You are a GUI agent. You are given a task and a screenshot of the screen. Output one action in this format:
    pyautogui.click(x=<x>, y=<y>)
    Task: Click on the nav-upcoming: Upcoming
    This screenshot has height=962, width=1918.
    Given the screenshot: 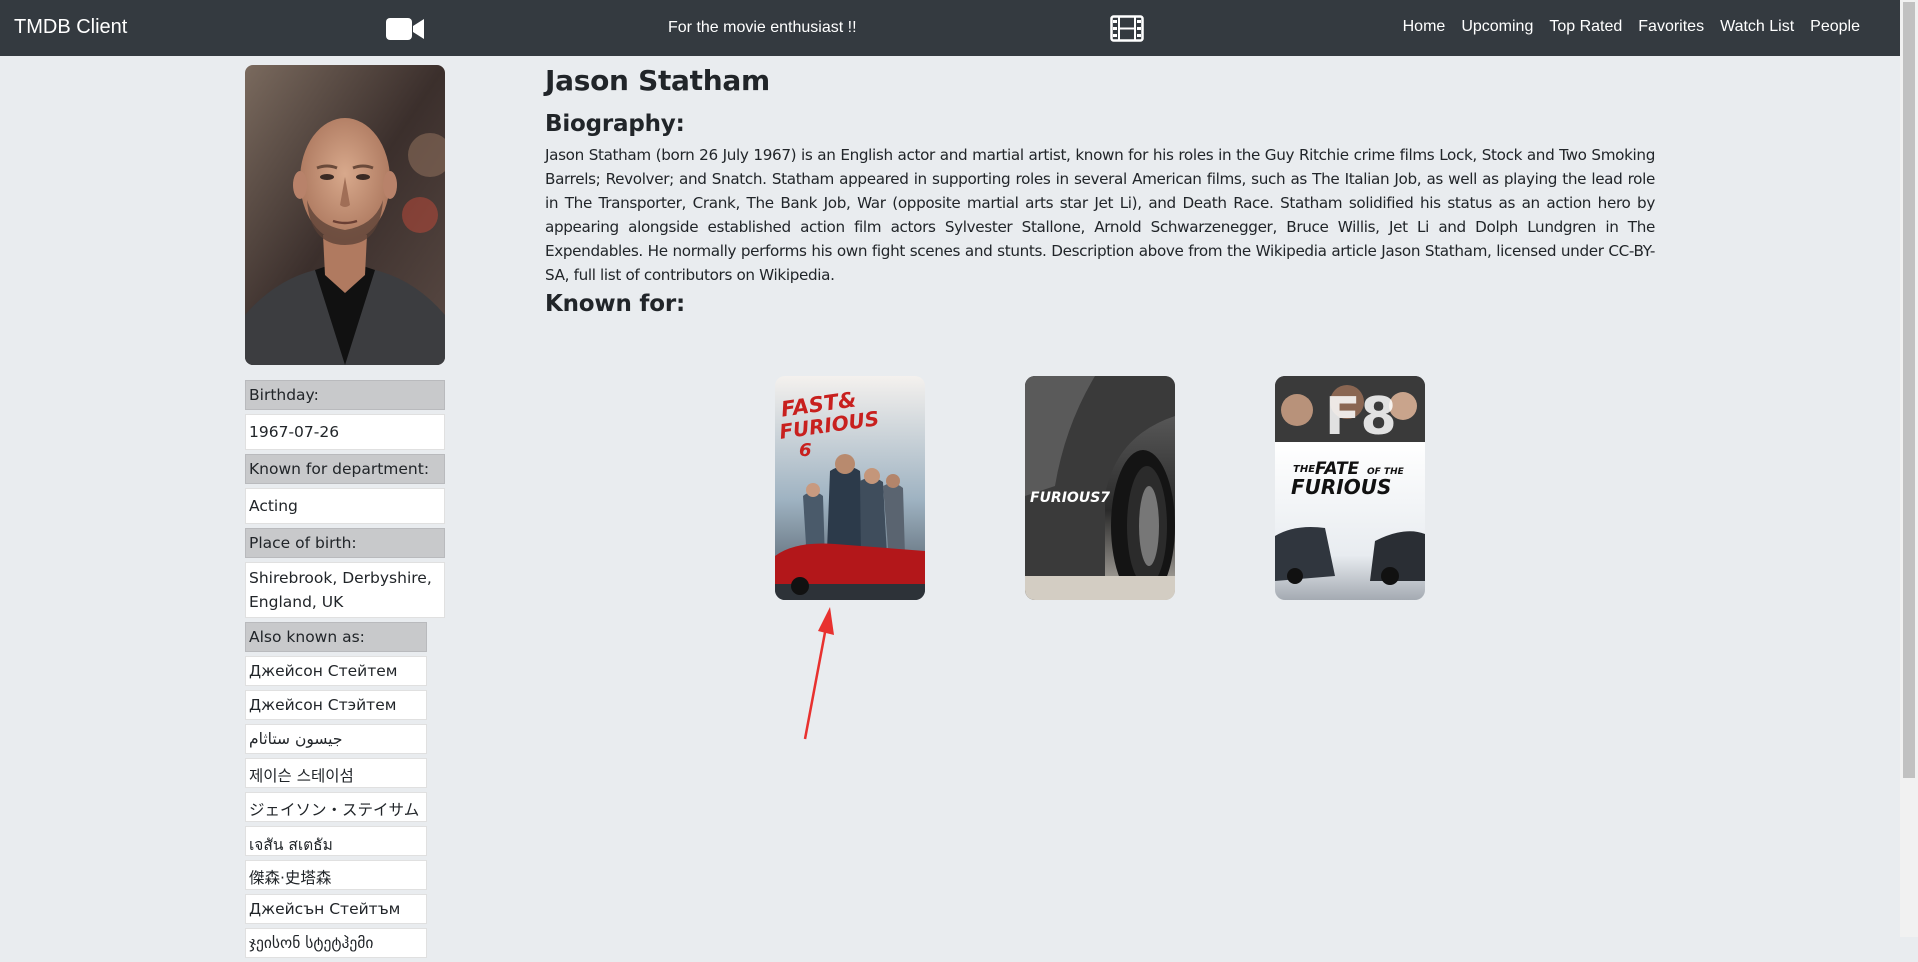 What is the action you would take?
    pyautogui.click(x=1497, y=27)
    